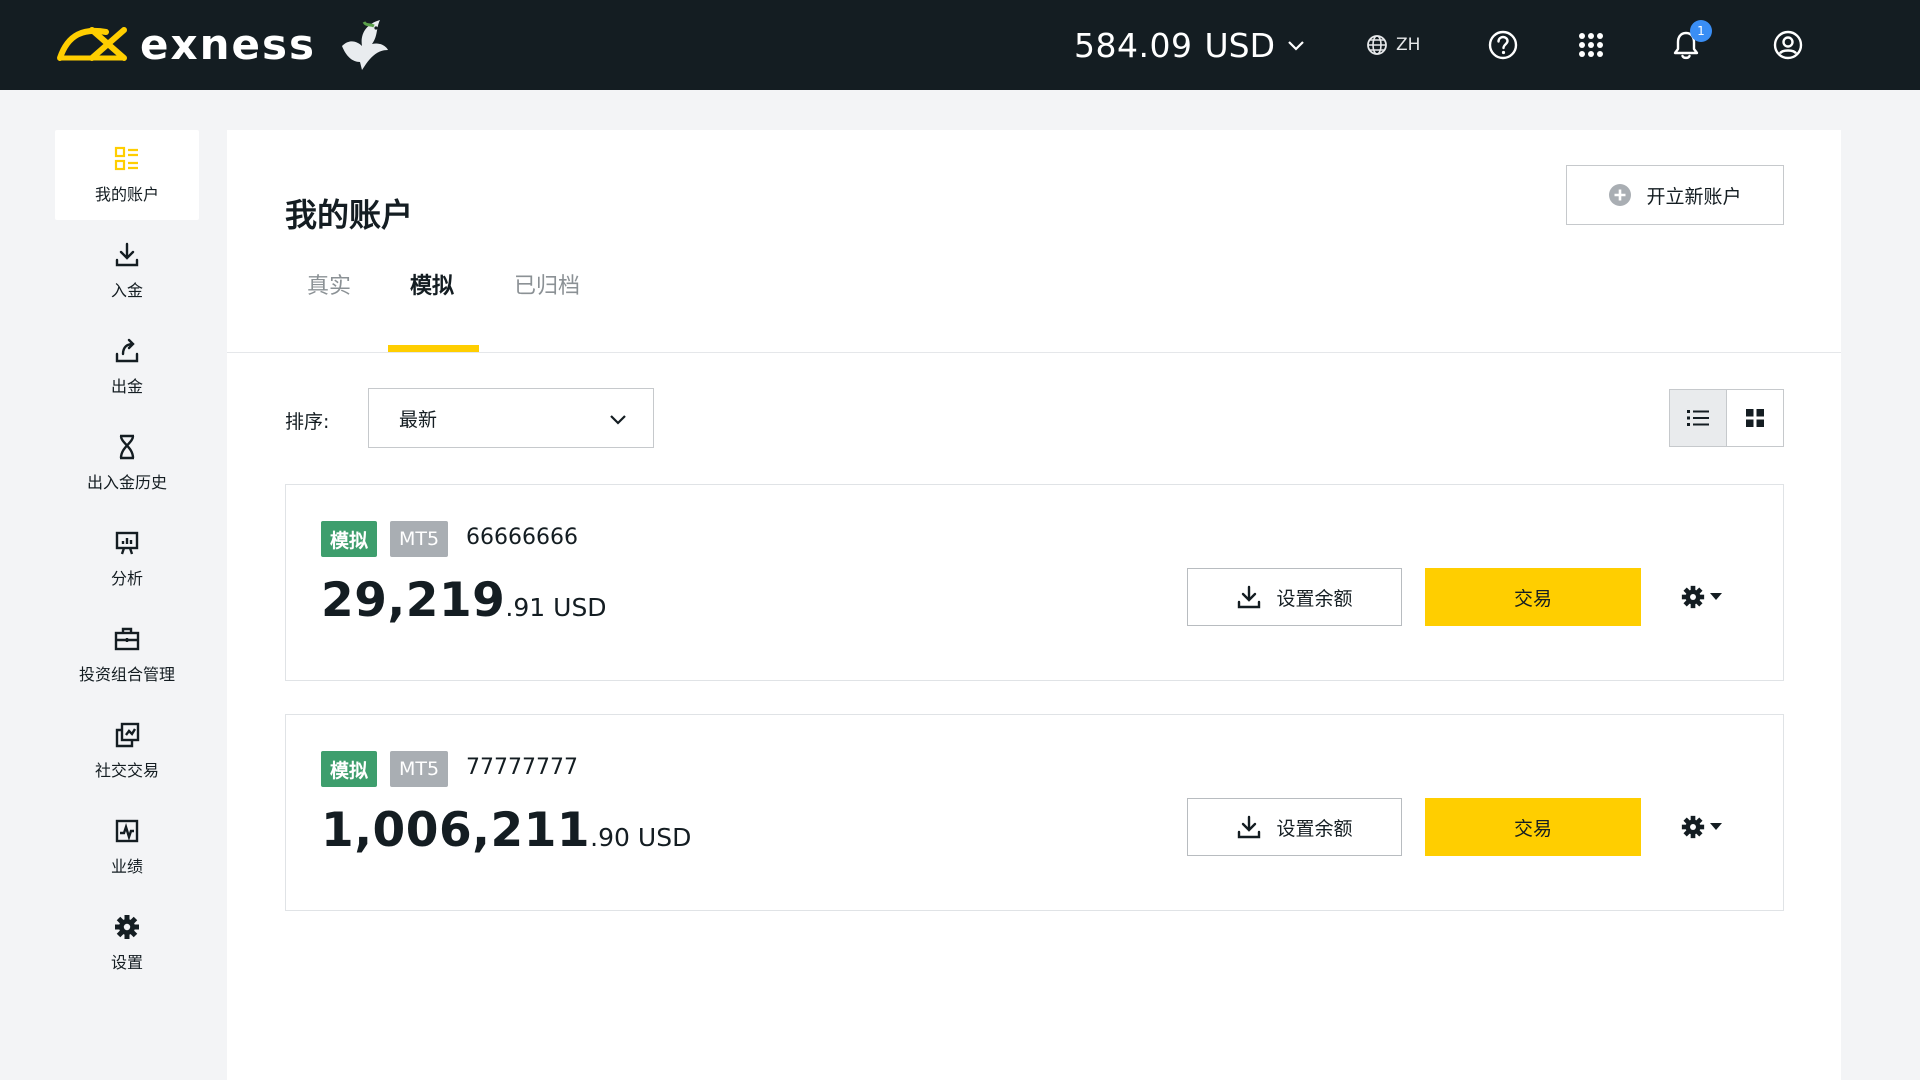  What do you see at coordinates (127, 350) in the screenshot?
I see `withdraw-icon` at bounding box center [127, 350].